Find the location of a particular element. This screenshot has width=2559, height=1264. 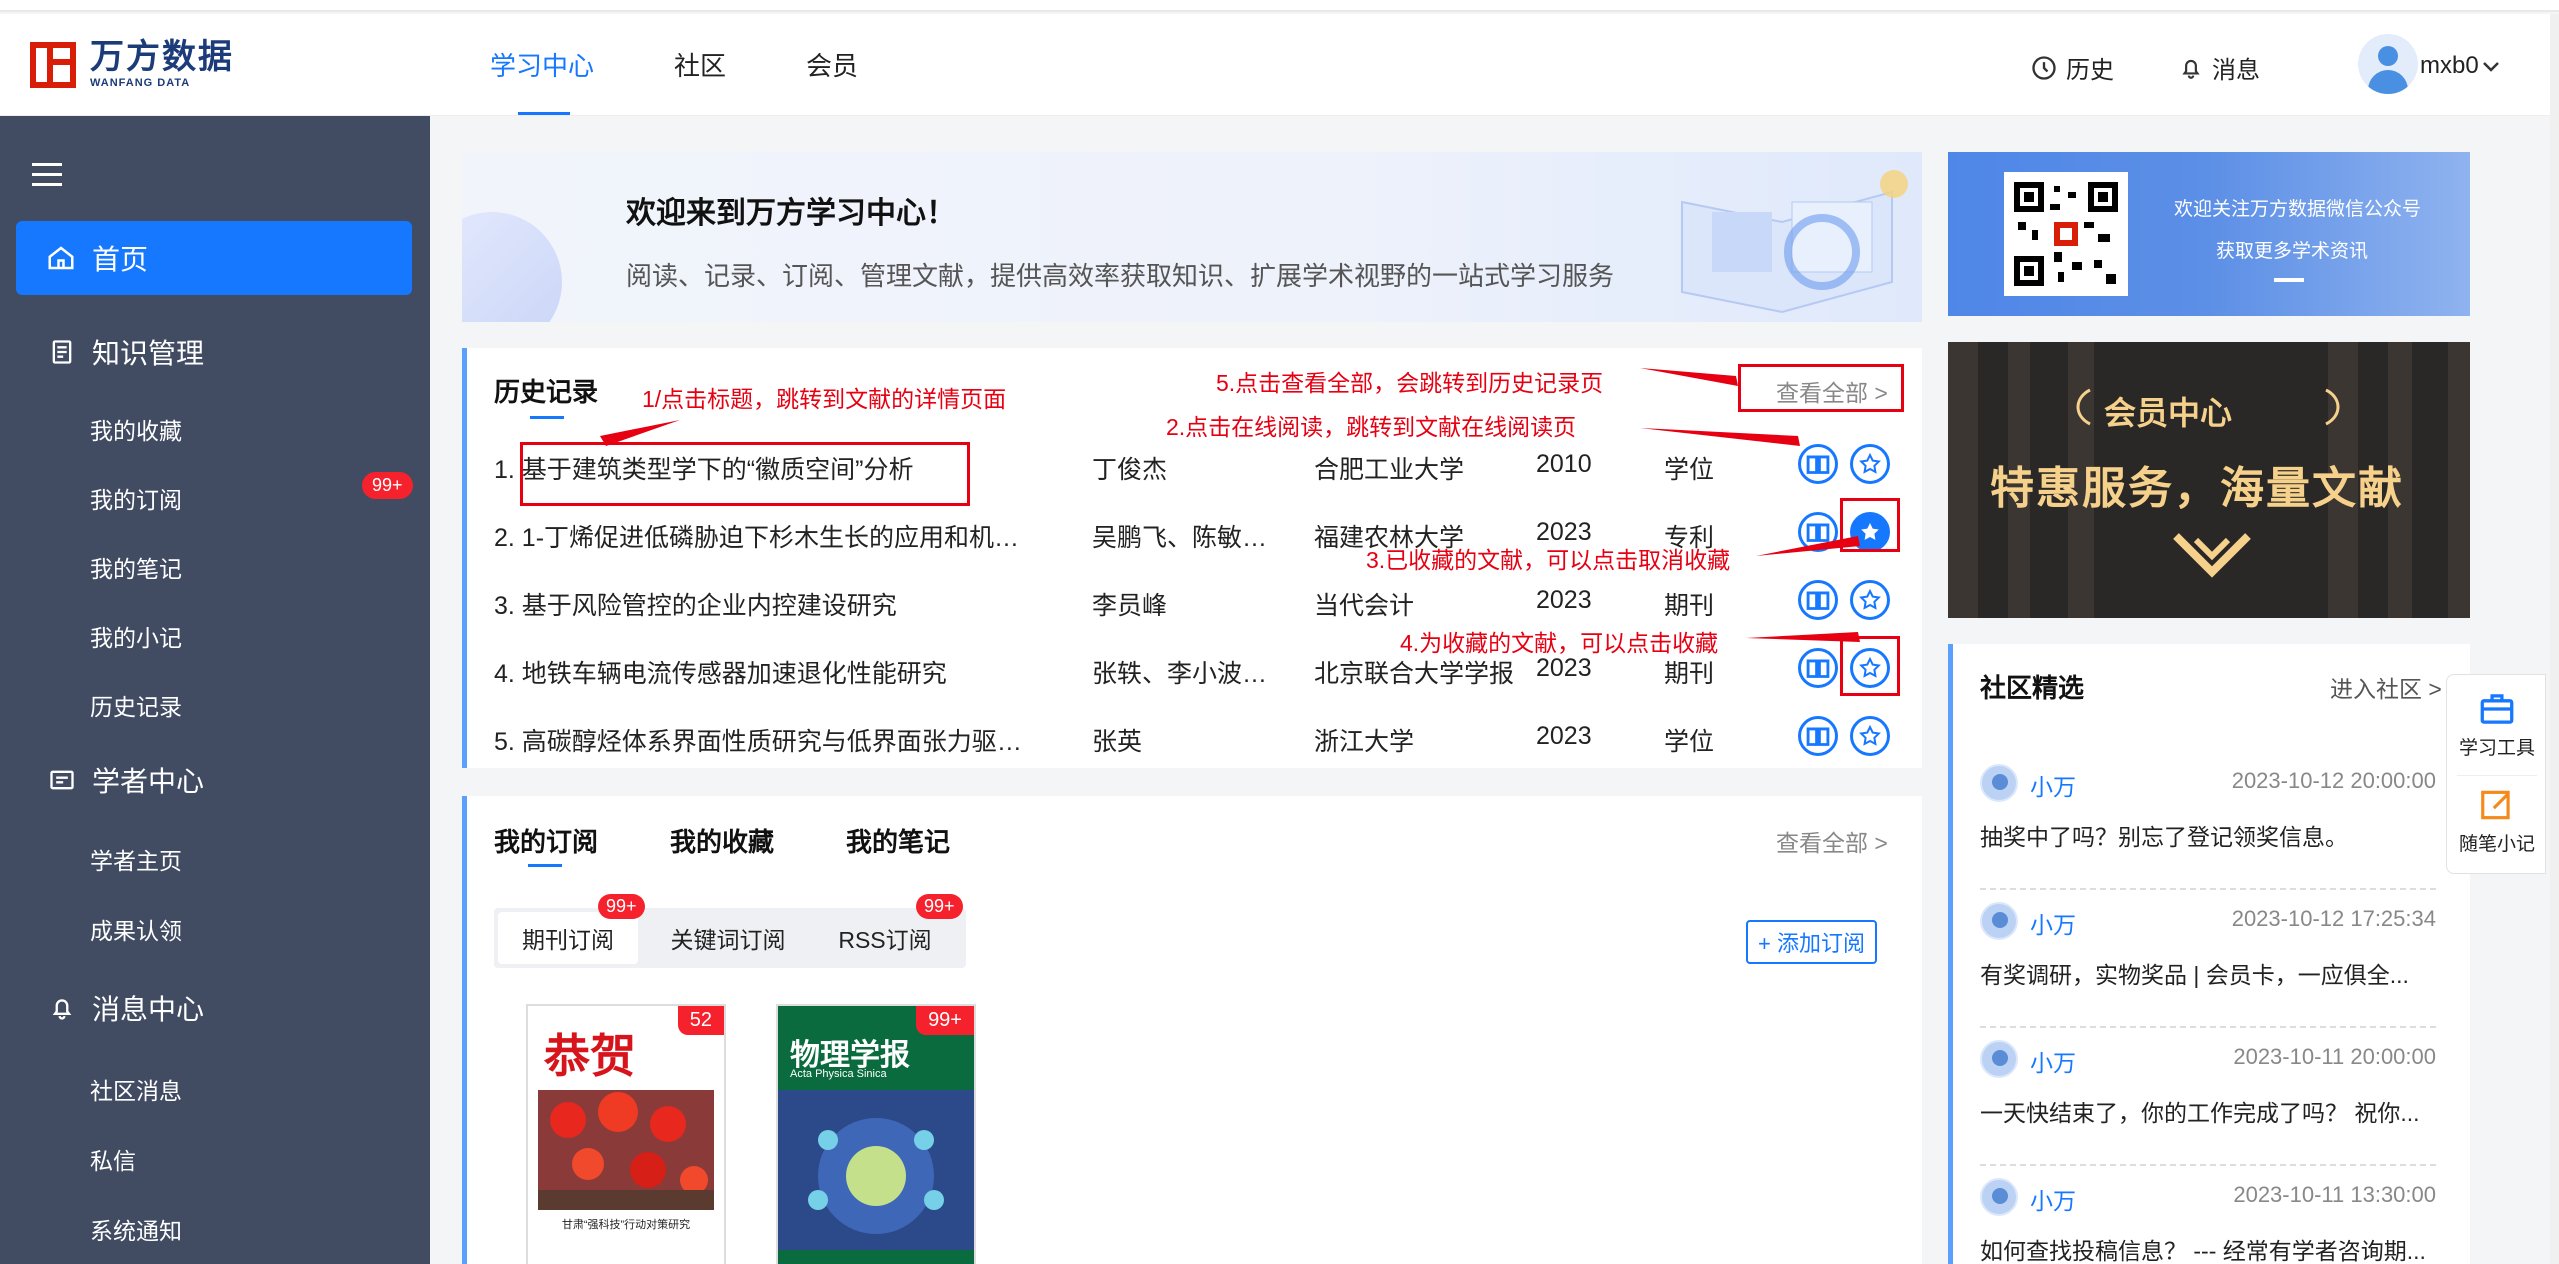

floating-divider is located at coordinates (2497, 775).